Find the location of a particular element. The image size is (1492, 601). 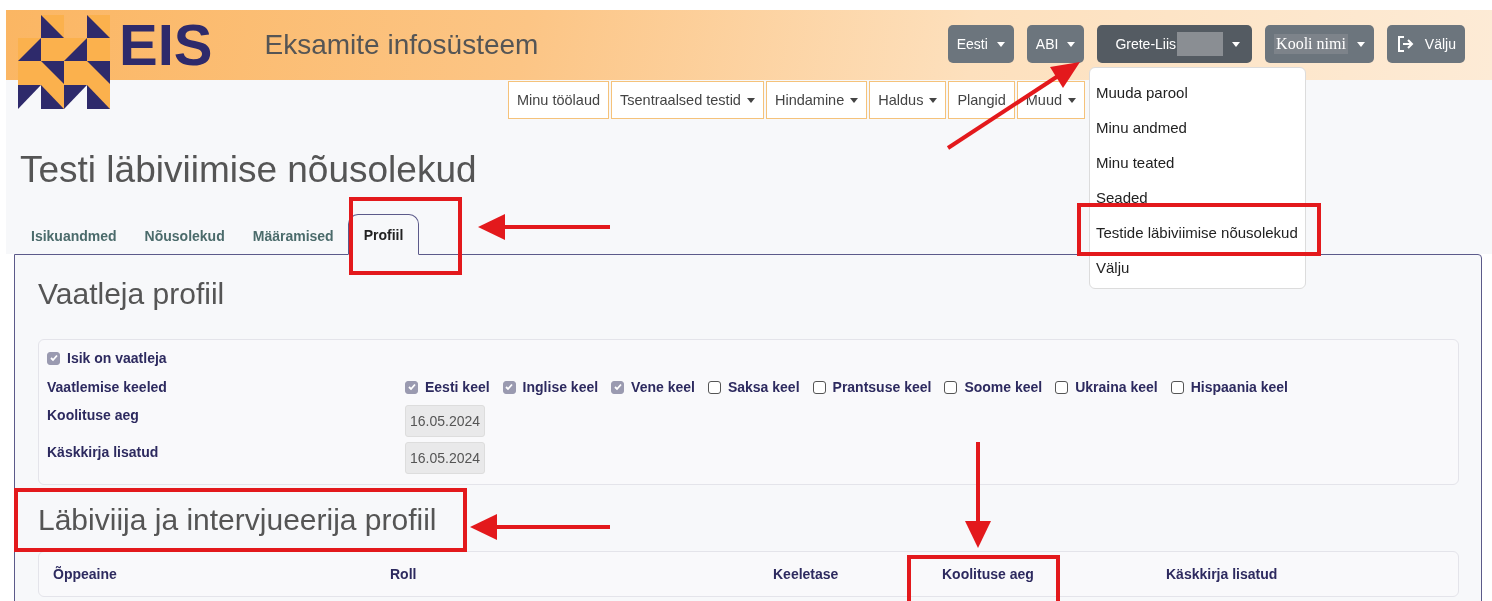

user-menu-button: Grete-Liis is located at coordinates (1175, 44).